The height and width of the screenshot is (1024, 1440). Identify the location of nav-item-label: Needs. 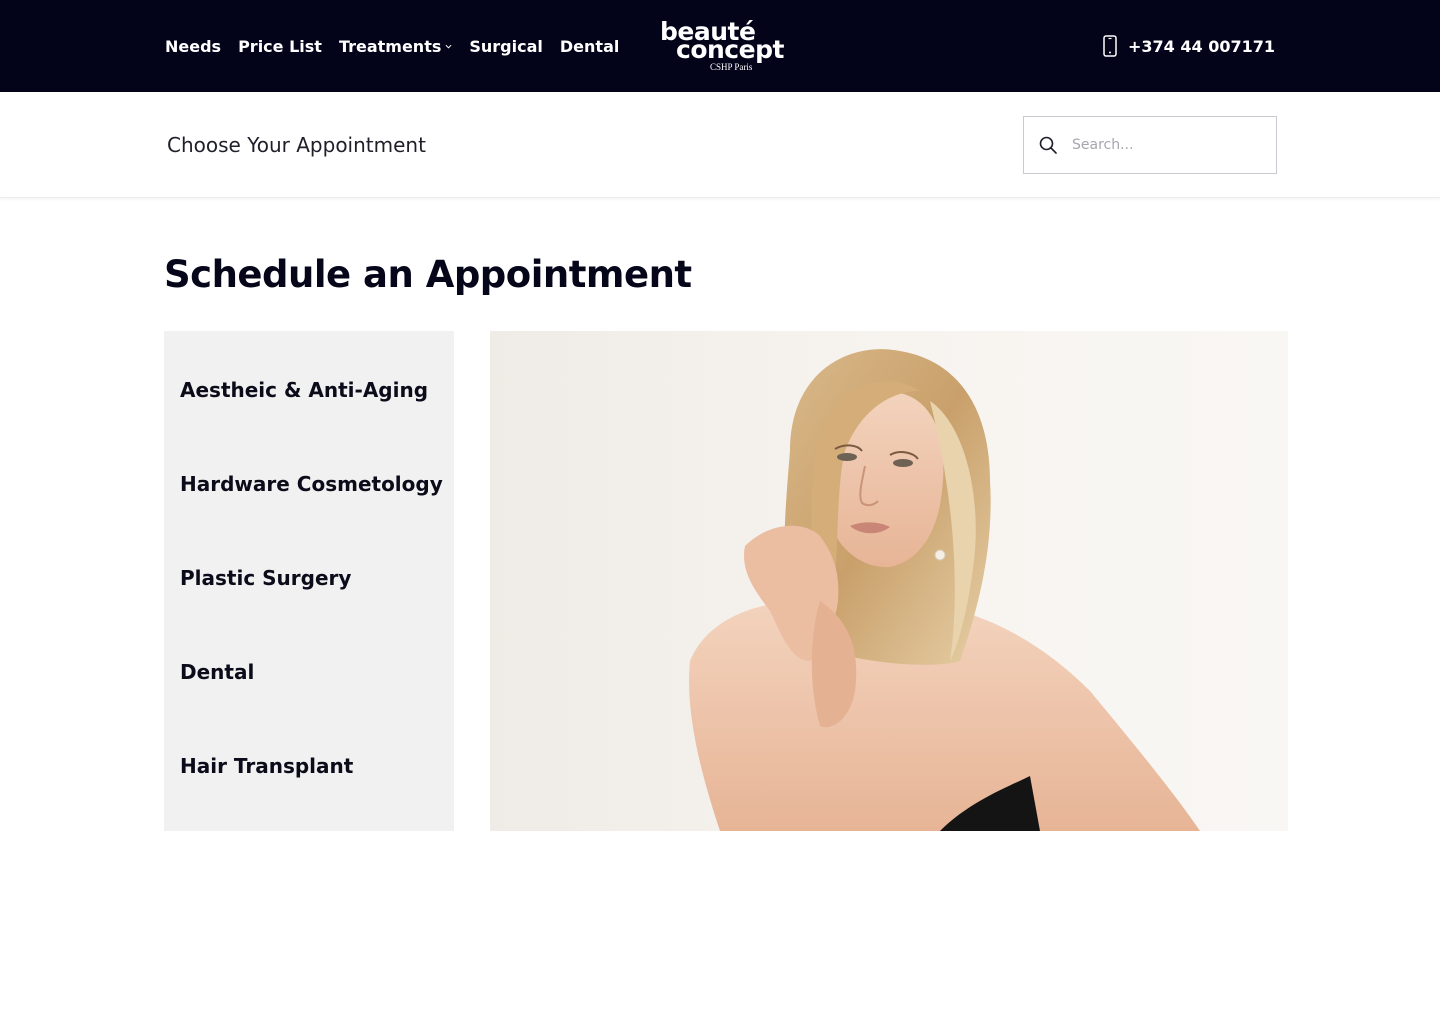
(193, 46).